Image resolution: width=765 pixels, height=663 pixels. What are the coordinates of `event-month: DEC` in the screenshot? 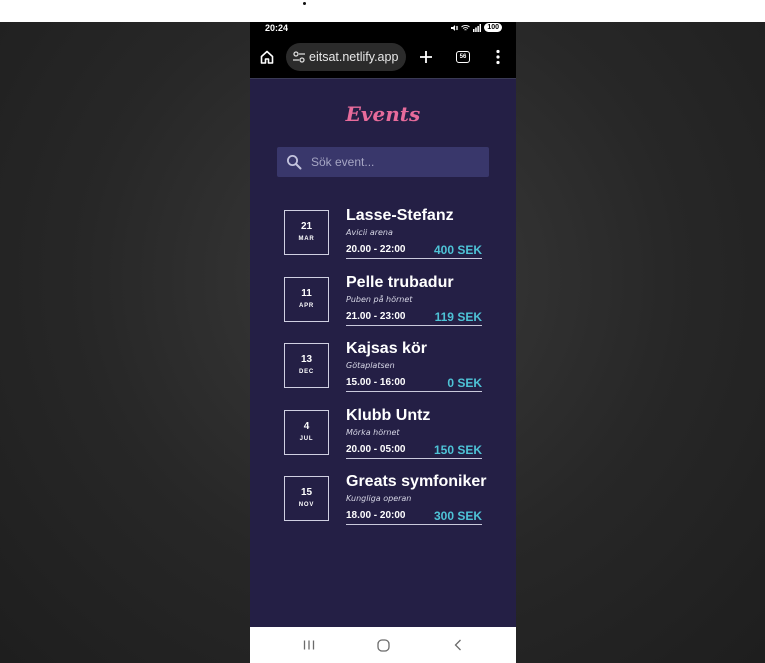 It's located at (306, 372).